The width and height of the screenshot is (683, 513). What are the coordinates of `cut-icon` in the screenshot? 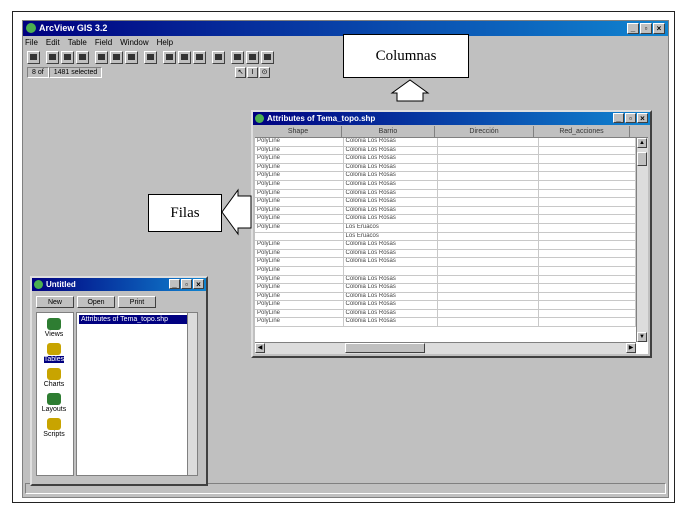 It's located at (52, 57).